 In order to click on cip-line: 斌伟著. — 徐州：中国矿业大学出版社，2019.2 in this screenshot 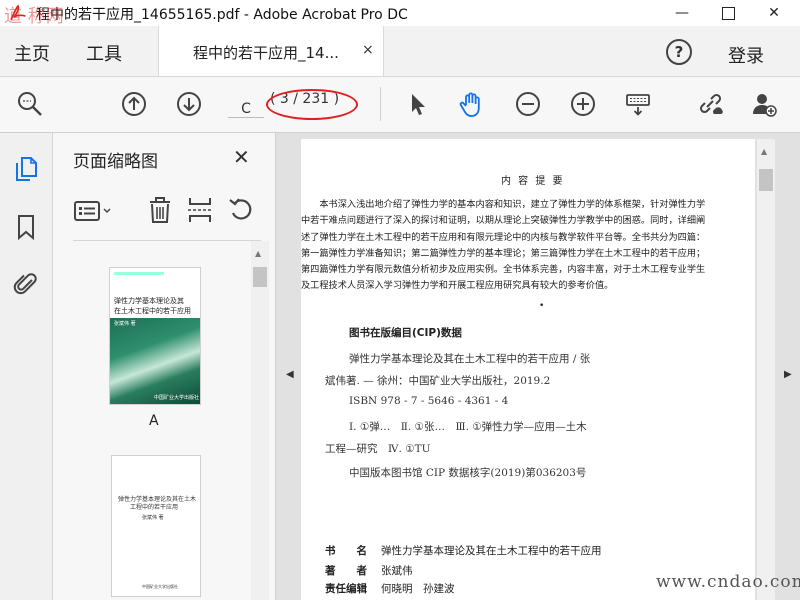, I will do `click(438, 381)`.